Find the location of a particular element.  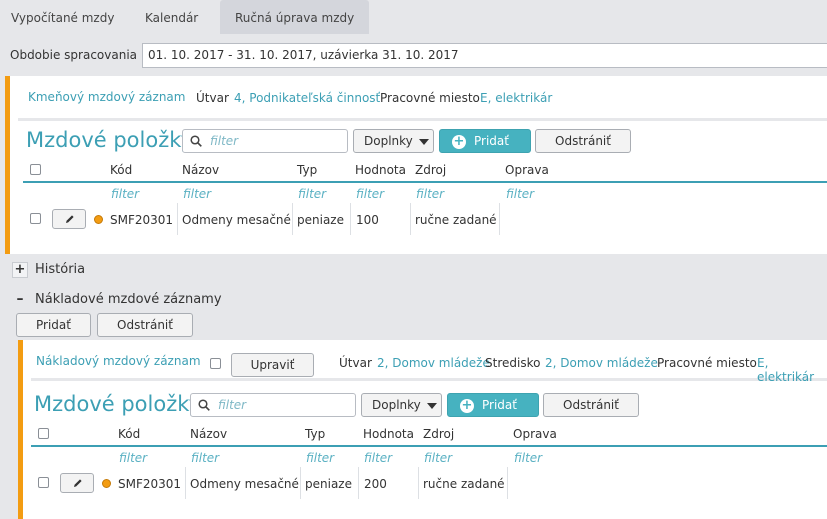

cost-record-checkbox is located at coordinates (215, 363).